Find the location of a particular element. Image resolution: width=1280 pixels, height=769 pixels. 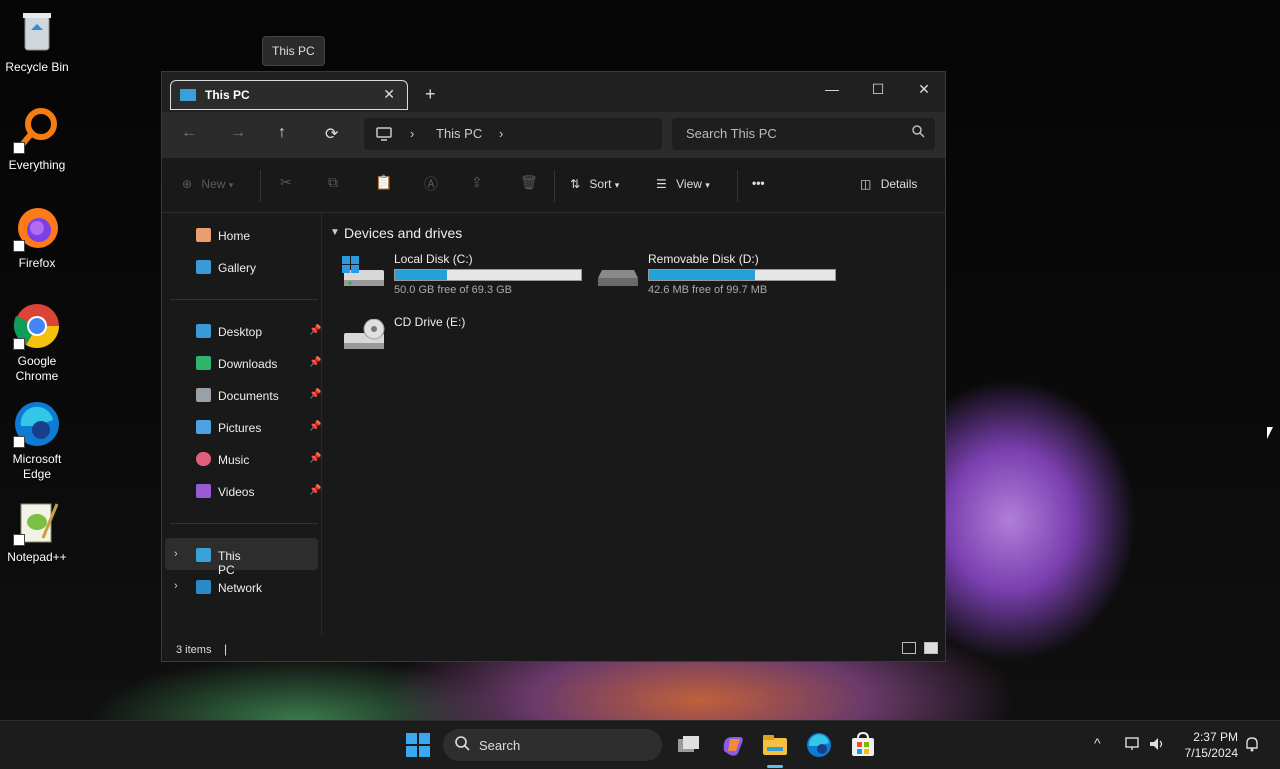

tab-this-pc: This PC ✕ is located at coordinates (289, 95).